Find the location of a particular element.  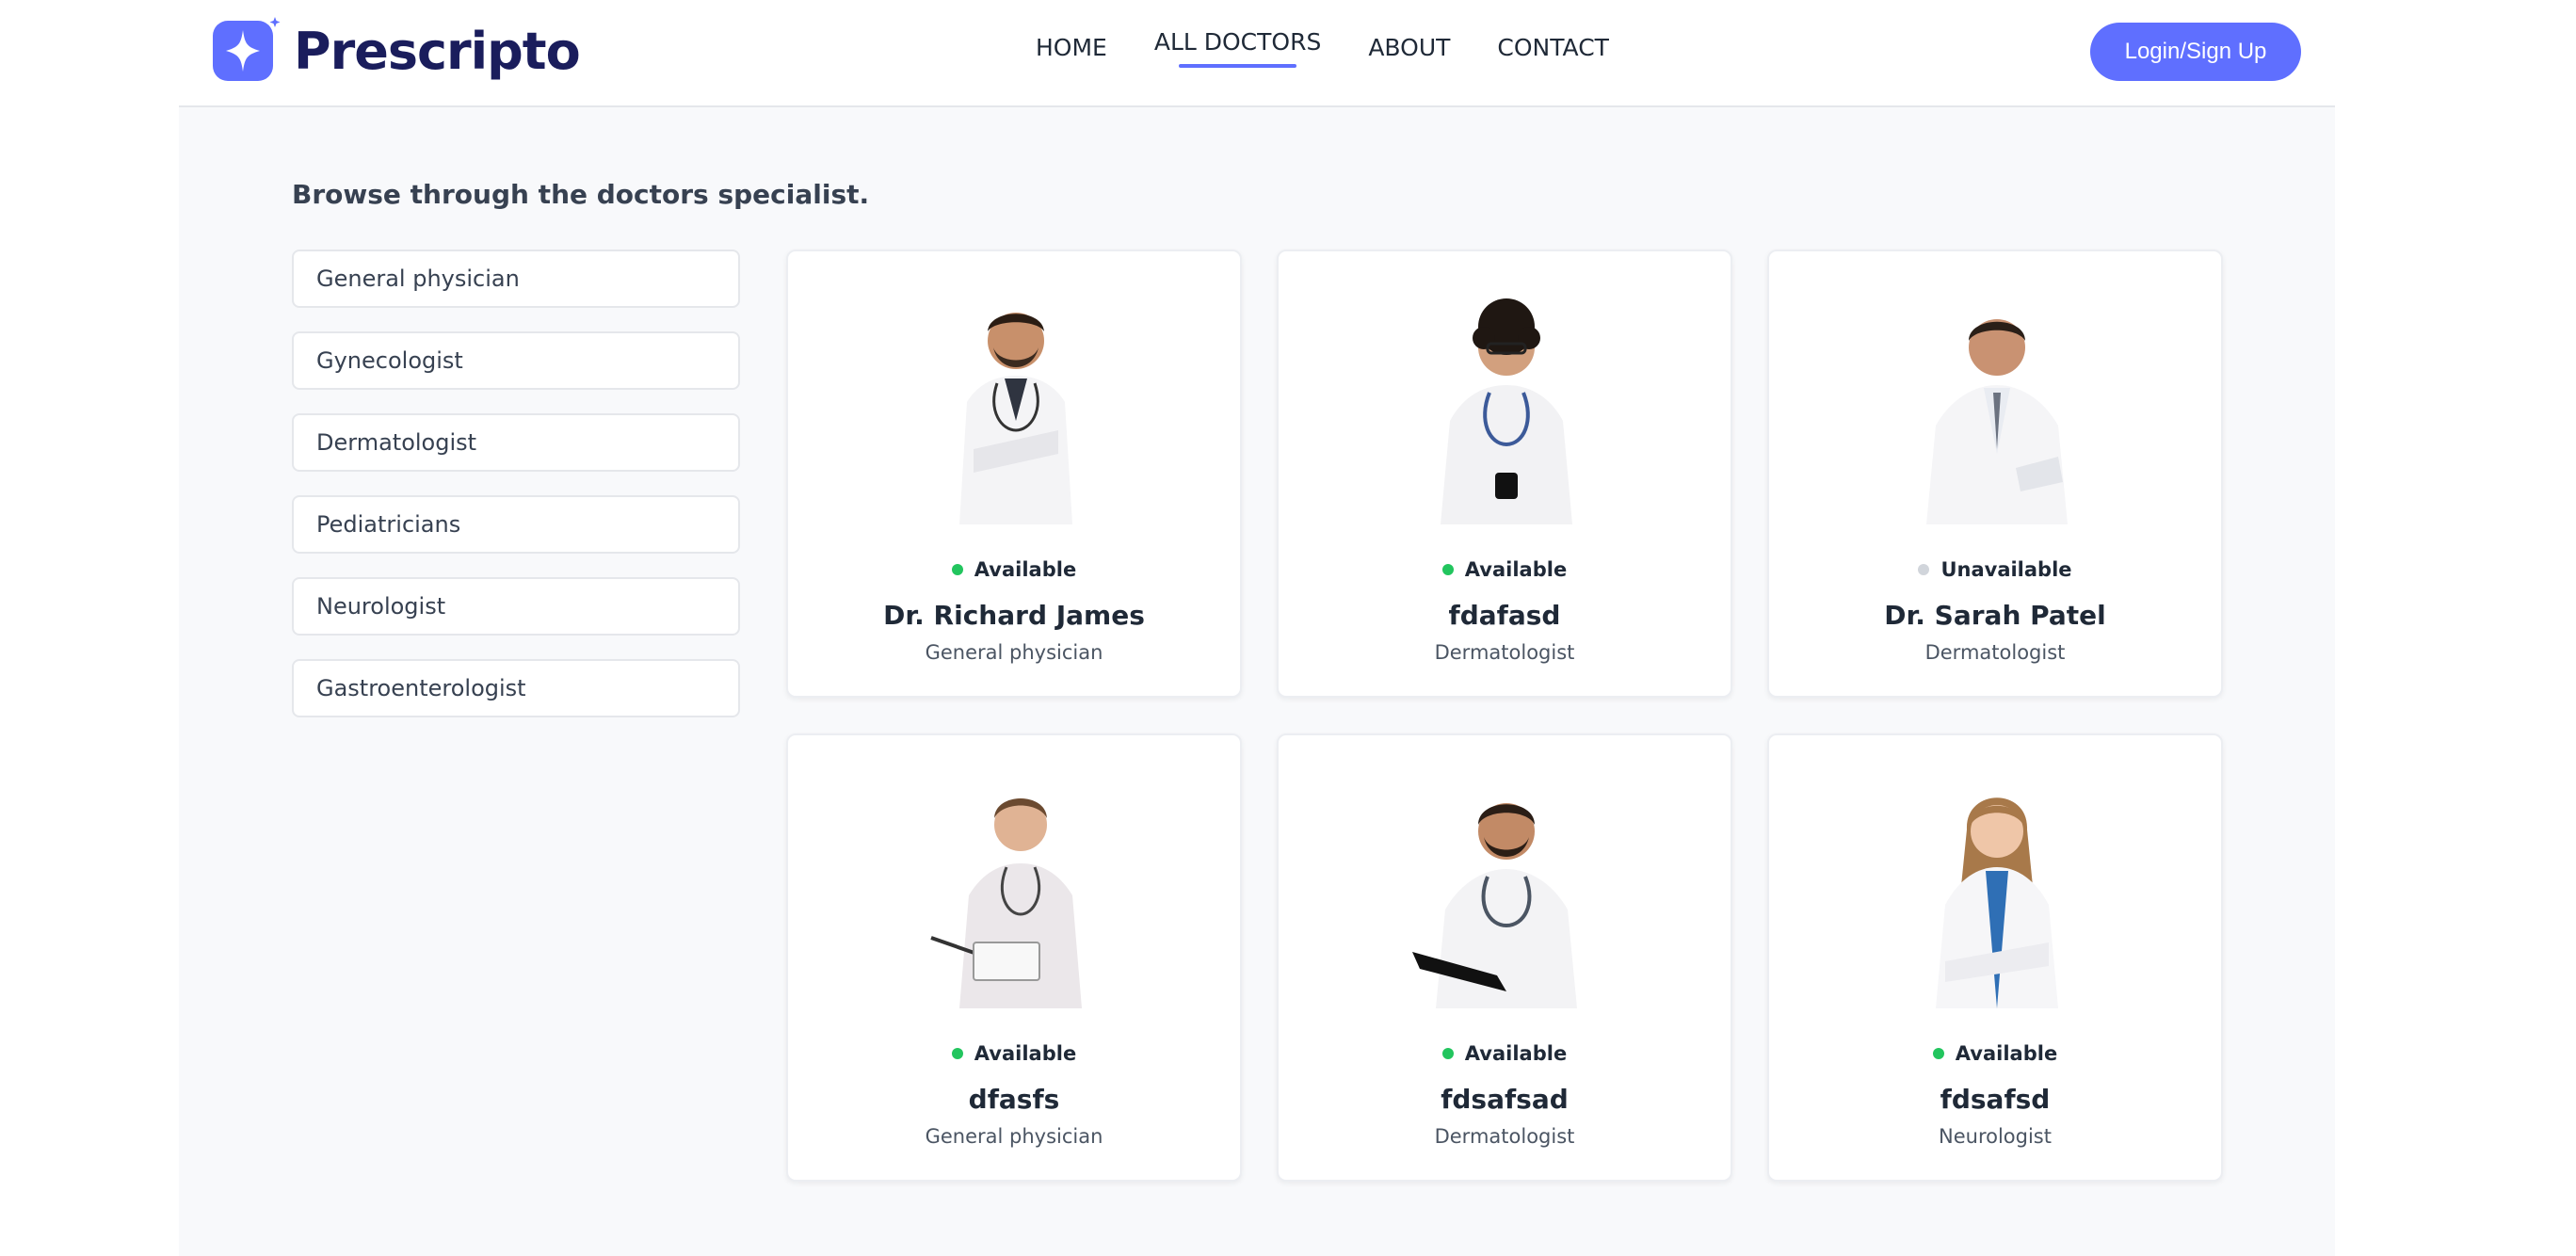

filter-gastroenterologist: Gastroenterologist is located at coordinates (516, 688).